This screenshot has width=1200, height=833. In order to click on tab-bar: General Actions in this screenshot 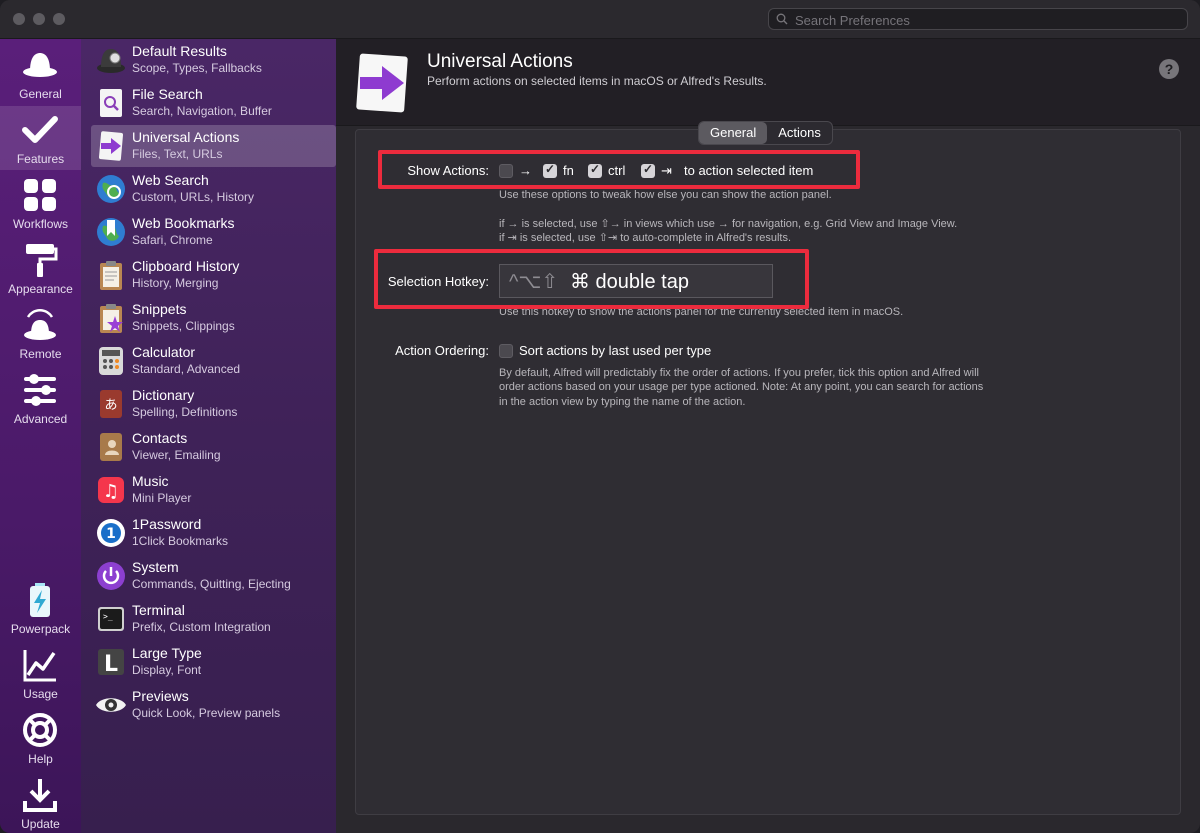, I will do `click(765, 133)`.